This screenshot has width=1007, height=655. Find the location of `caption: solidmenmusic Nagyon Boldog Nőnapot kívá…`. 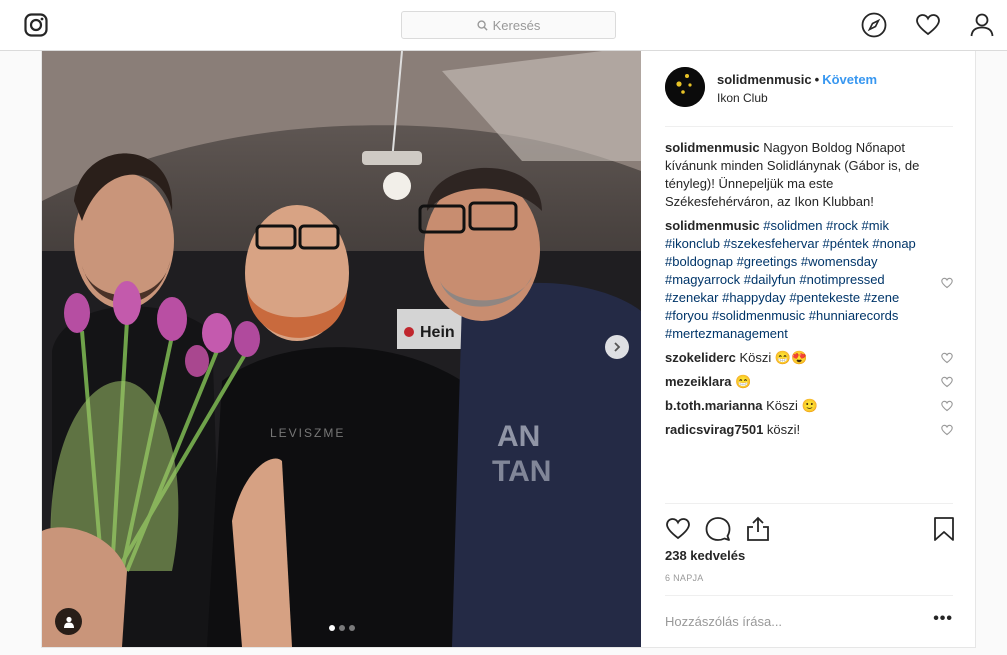

caption: solidmenmusic Nagyon Boldog Nőnapot kívá… is located at coordinates (809, 175).